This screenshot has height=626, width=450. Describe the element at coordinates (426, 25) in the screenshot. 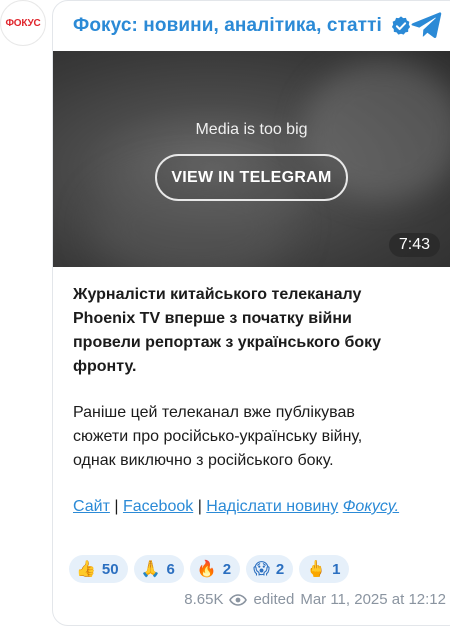

I see `telegram-icon` at that location.